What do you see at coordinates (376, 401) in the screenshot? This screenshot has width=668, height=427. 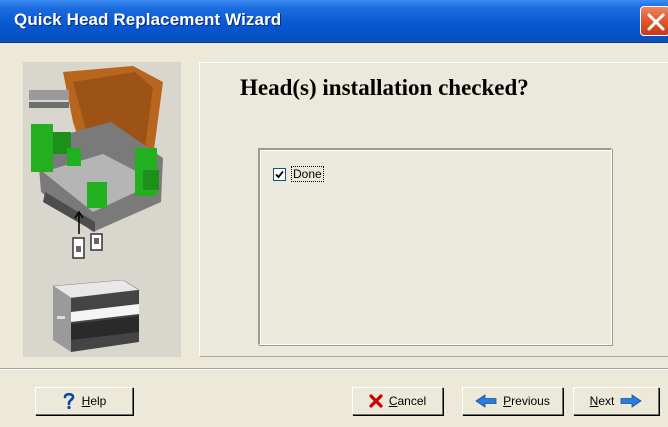 I see `red-x-icon` at bounding box center [376, 401].